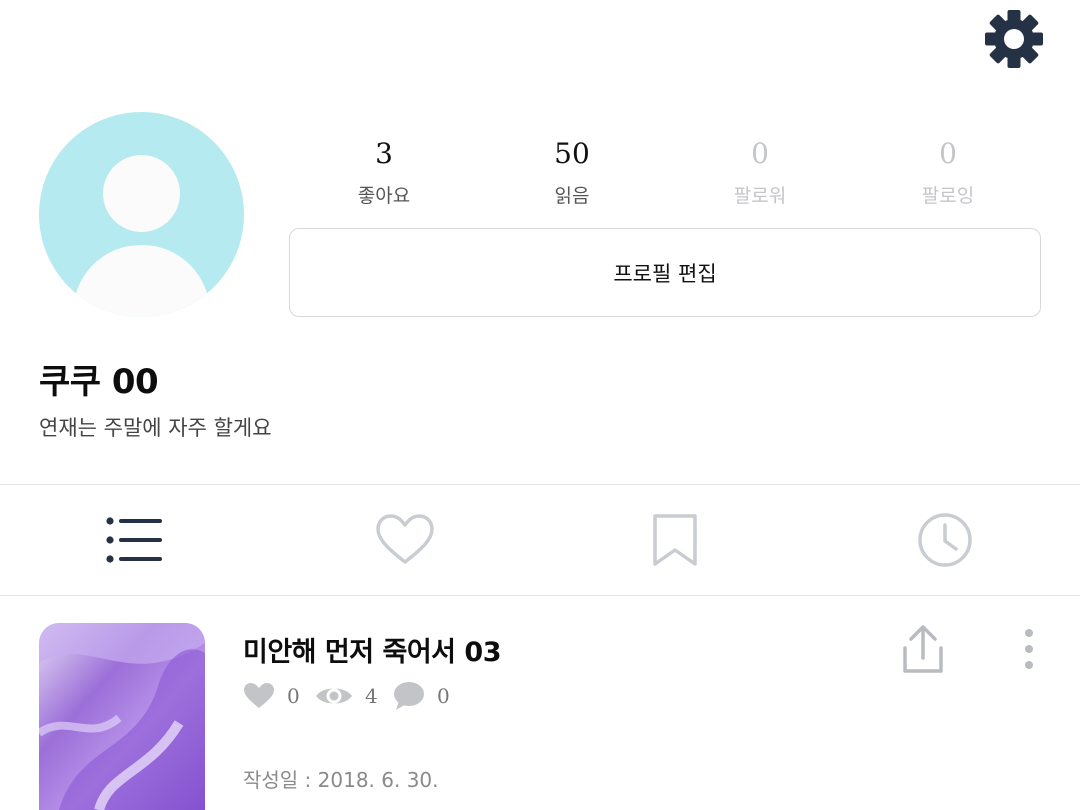  What do you see at coordinates (334, 696) in the screenshot?
I see `eye-icon` at bounding box center [334, 696].